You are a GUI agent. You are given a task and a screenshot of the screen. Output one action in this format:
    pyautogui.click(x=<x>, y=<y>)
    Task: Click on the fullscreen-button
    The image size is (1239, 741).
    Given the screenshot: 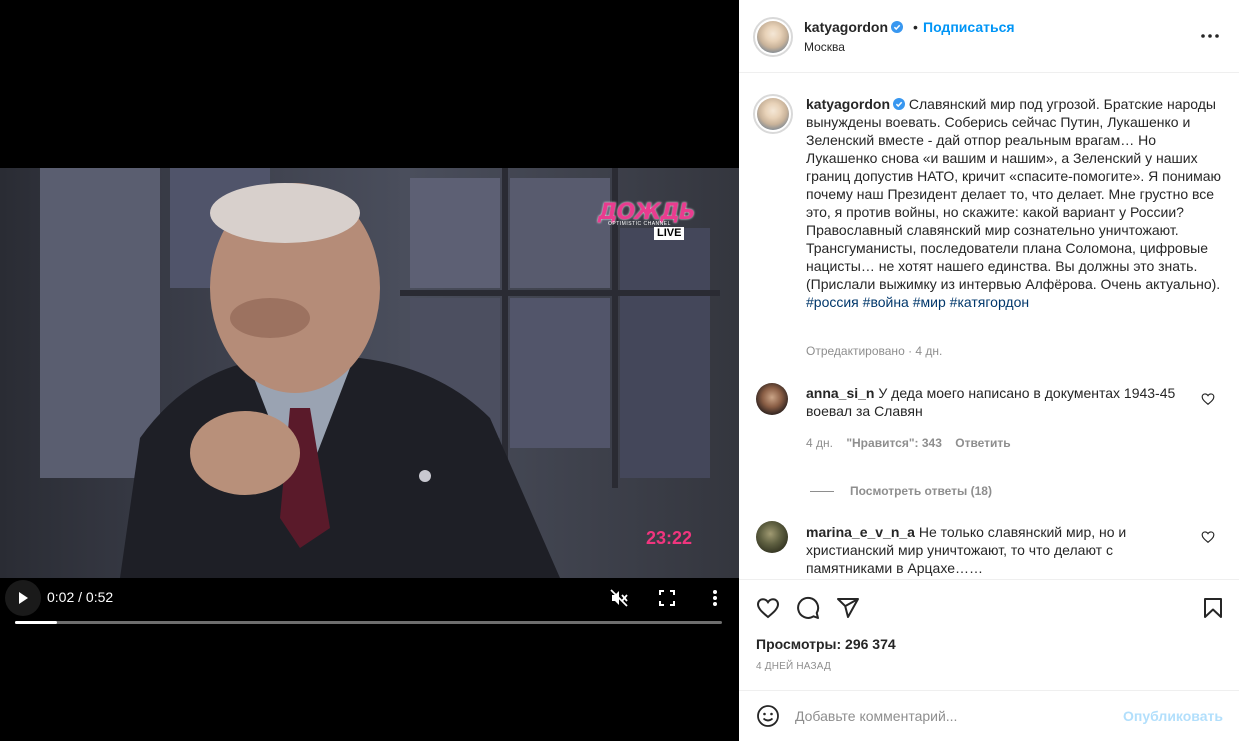 What is the action you would take?
    pyautogui.click(x=667, y=598)
    